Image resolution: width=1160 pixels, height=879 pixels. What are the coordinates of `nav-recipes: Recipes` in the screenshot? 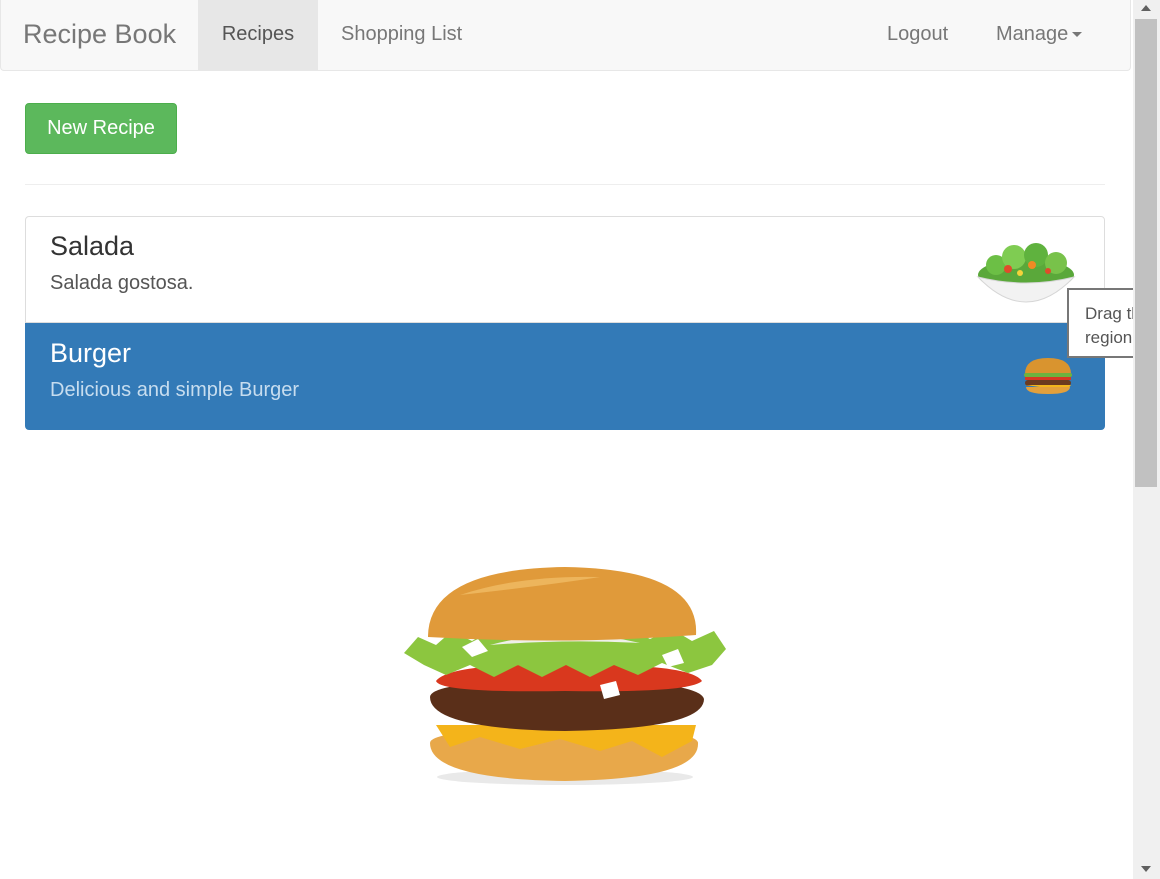 It's located at (258, 35).